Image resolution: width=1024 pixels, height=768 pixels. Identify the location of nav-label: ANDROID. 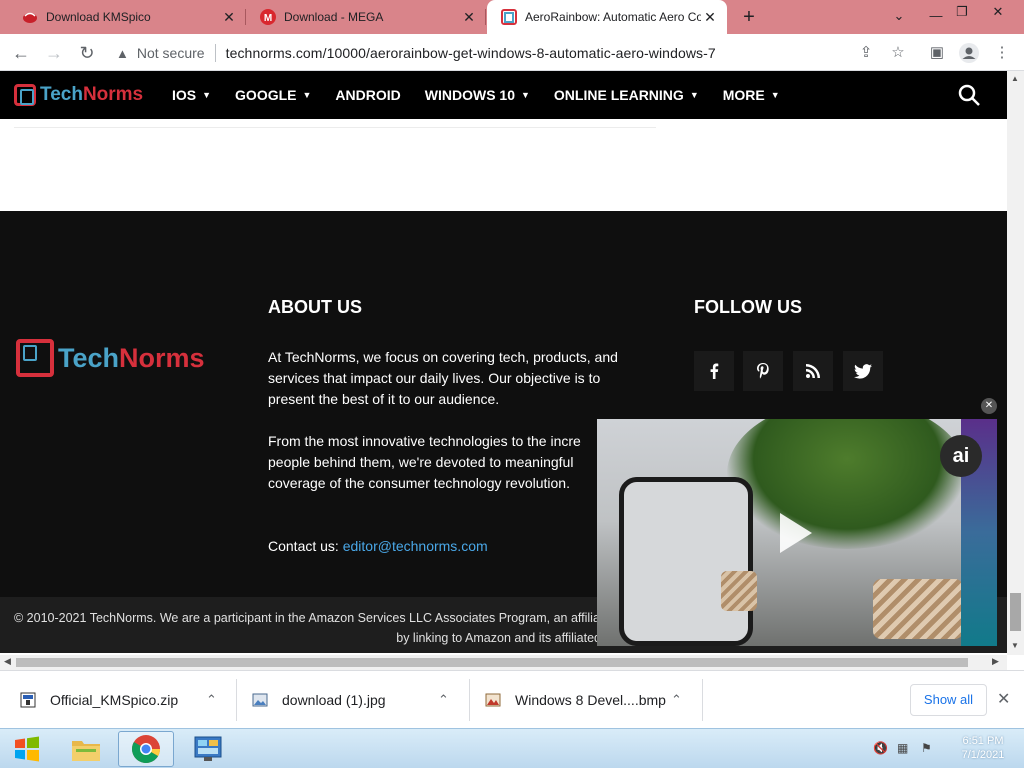
(368, 95).